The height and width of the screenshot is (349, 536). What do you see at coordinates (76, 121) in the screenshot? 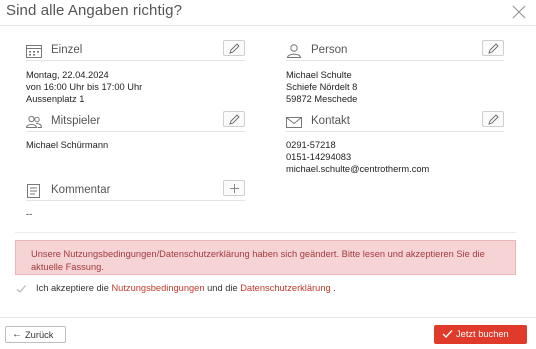
I see `section-mitspieler-label: Mitspieler` at bounding box center [76, 121].